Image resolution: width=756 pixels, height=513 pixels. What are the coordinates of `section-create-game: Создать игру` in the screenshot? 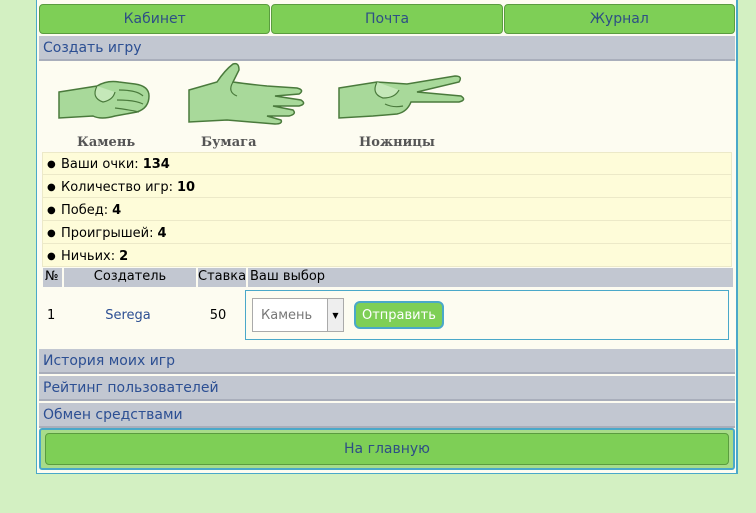 It's located at (387, 48).